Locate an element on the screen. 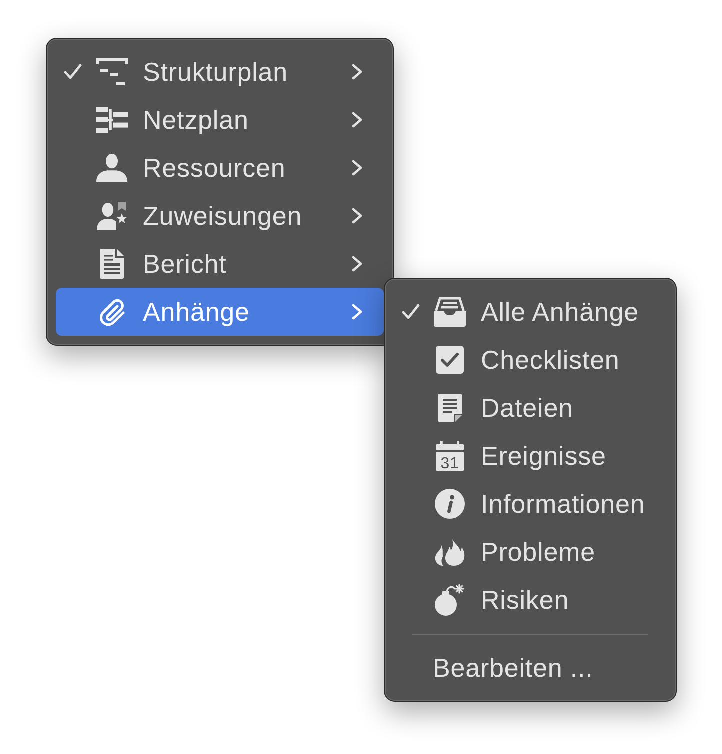 This screenshot has width=722, height=754. menu-item: Informationen is located at coordinates (530, 504).